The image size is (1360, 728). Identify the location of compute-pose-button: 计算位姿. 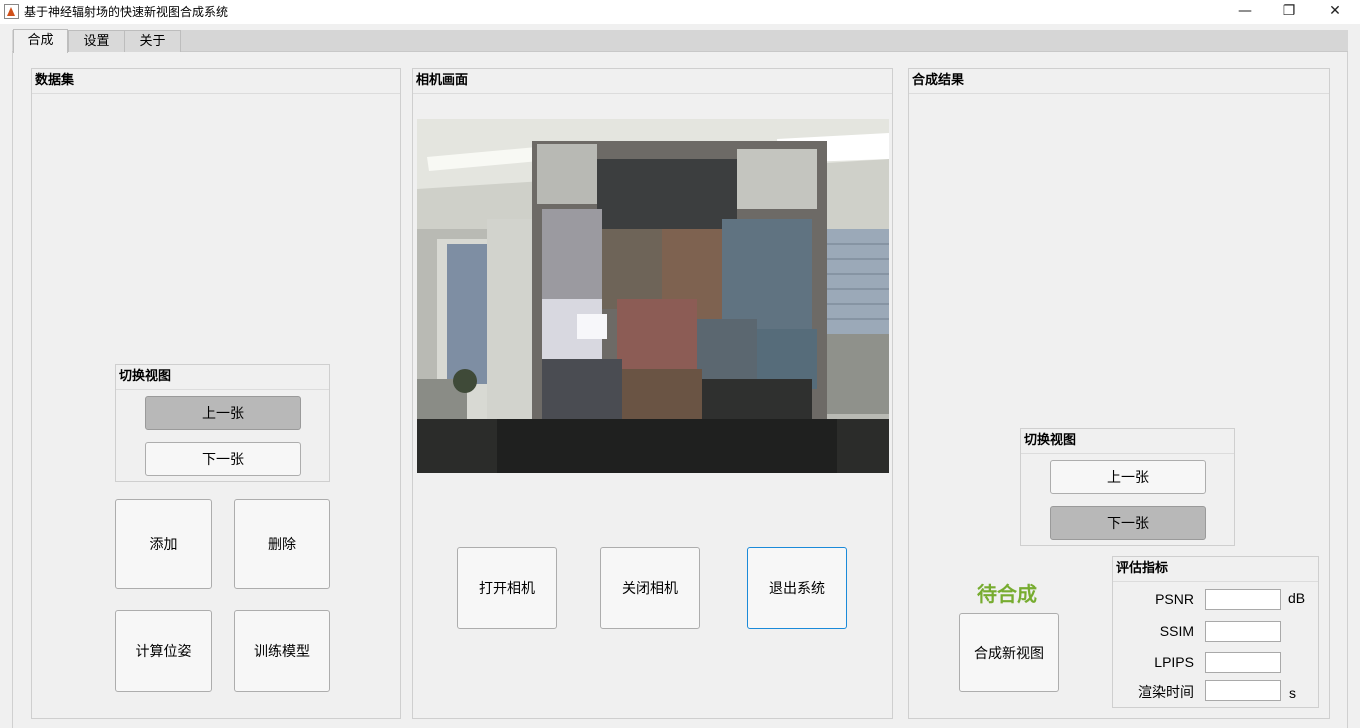
(163, 651).